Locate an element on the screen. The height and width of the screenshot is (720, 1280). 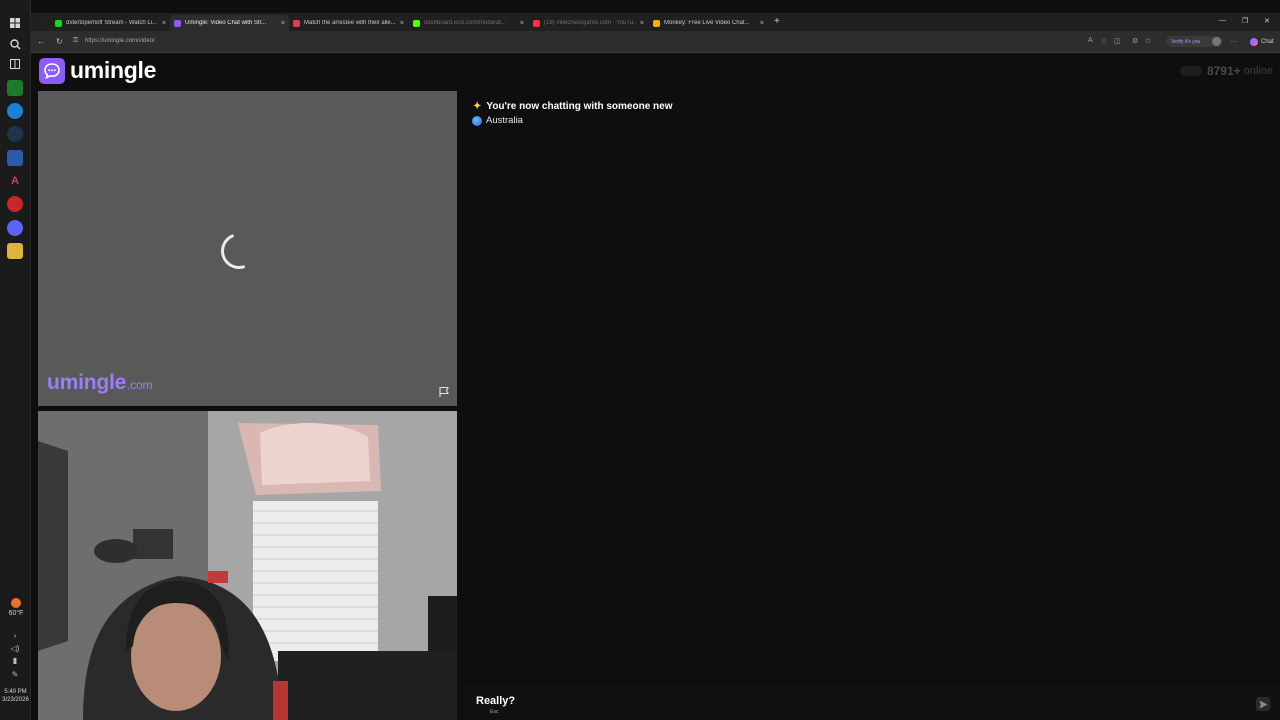
minimize-icon: — is located at coordinates (1222, 20).